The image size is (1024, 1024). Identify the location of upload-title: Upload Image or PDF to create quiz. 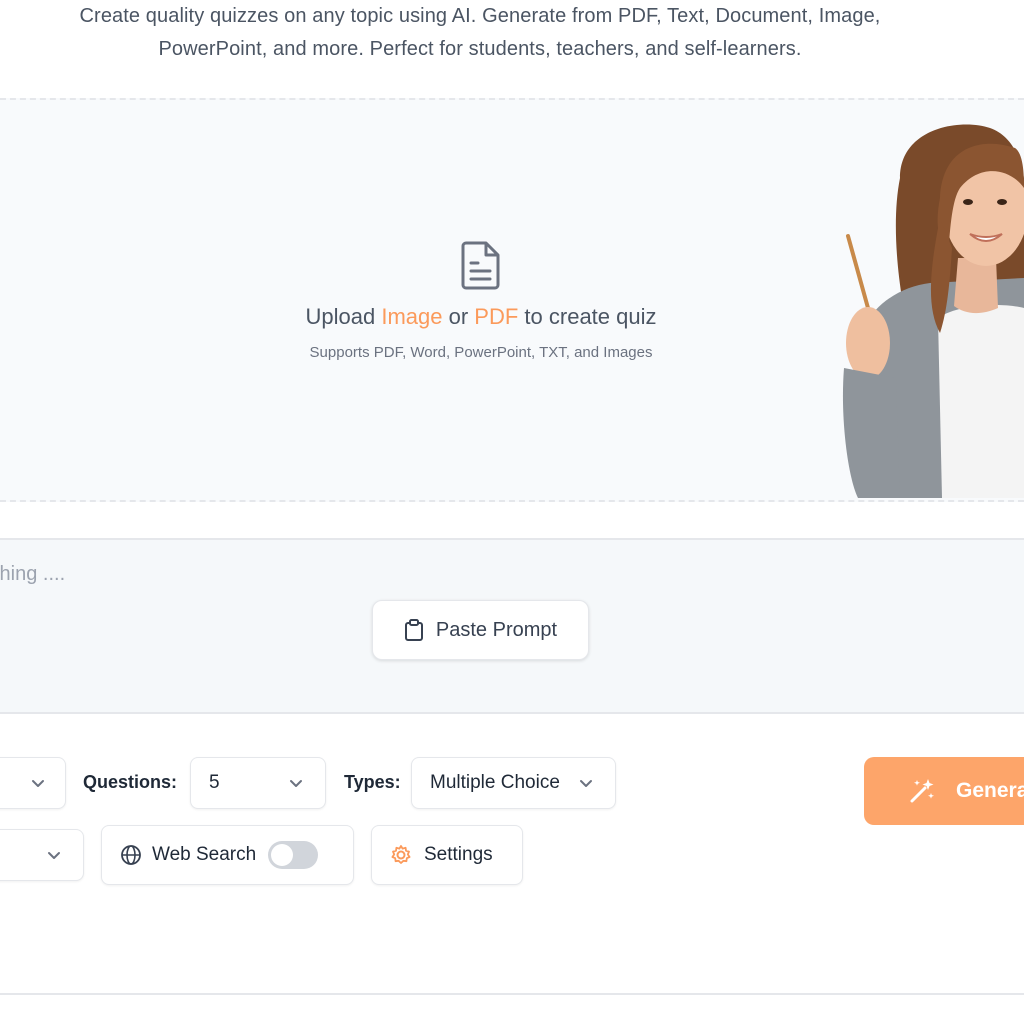
(481, 317).